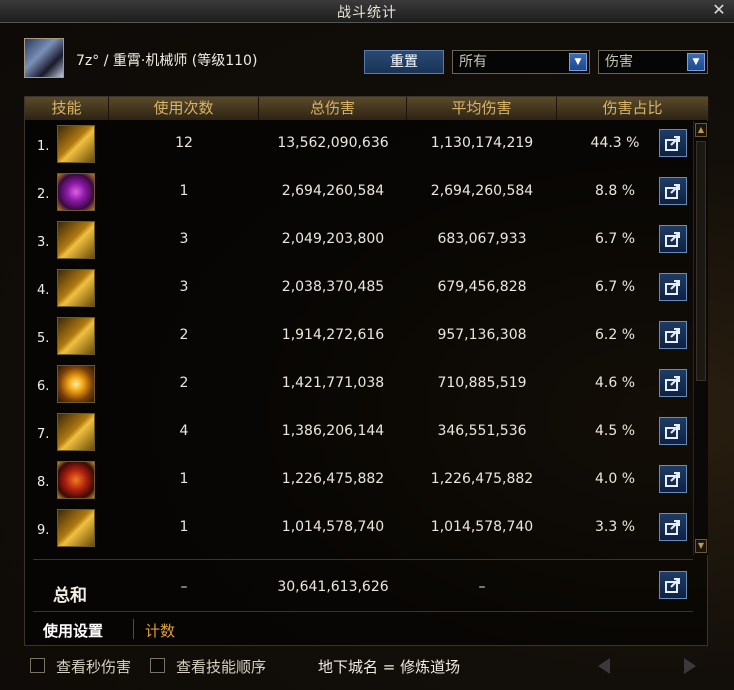 This screenshot has width=734, height=690. I want to click on prev-arrow-icon, so click(605, 666).